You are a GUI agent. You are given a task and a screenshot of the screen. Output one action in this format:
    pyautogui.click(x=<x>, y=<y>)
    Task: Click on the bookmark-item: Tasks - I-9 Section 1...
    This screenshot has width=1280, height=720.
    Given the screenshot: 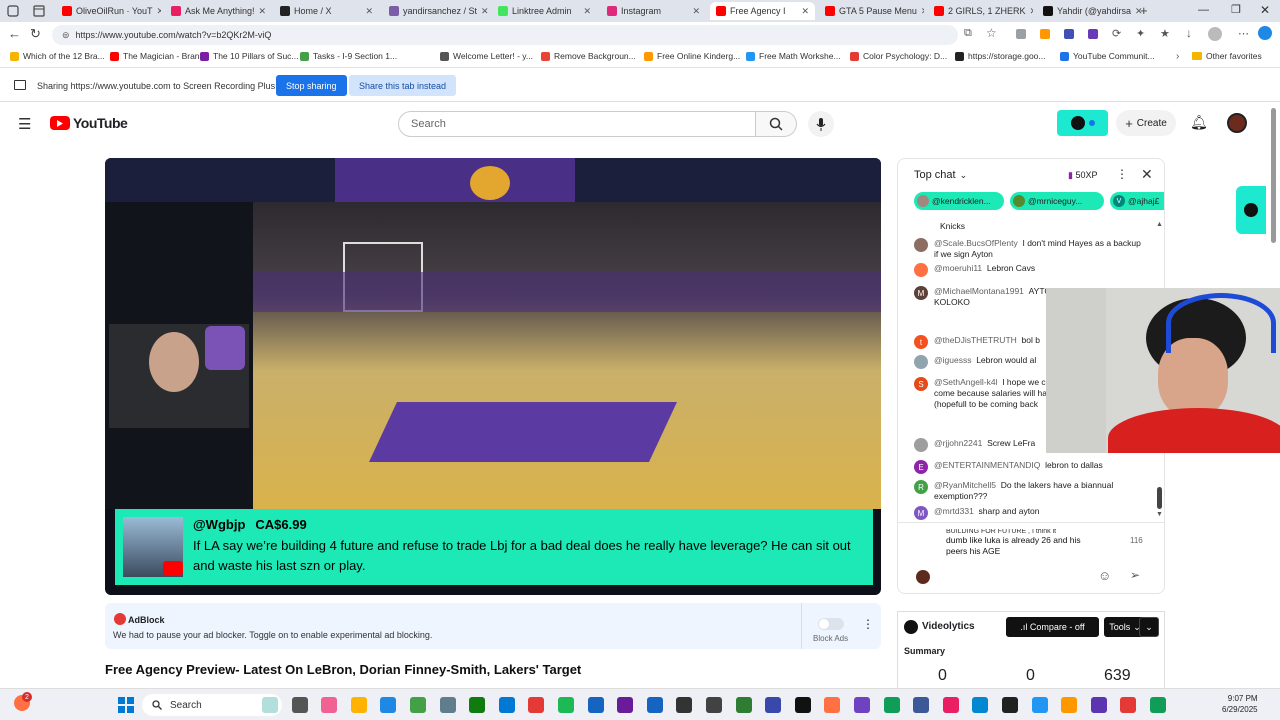 What is the action you would take?
    pyautogui.click(x=348, y=56)
    